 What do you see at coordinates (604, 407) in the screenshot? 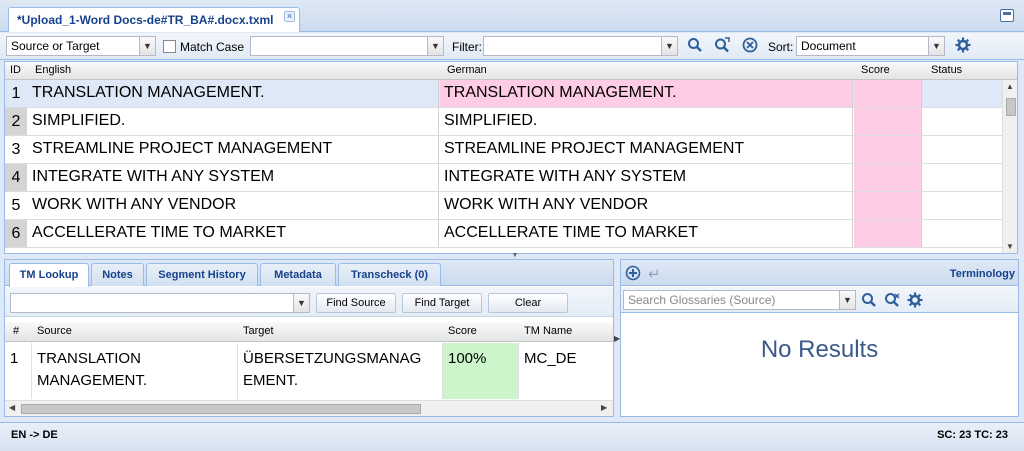
I see `scroll-right-icon: ▶` at bounding box center [604, 407].